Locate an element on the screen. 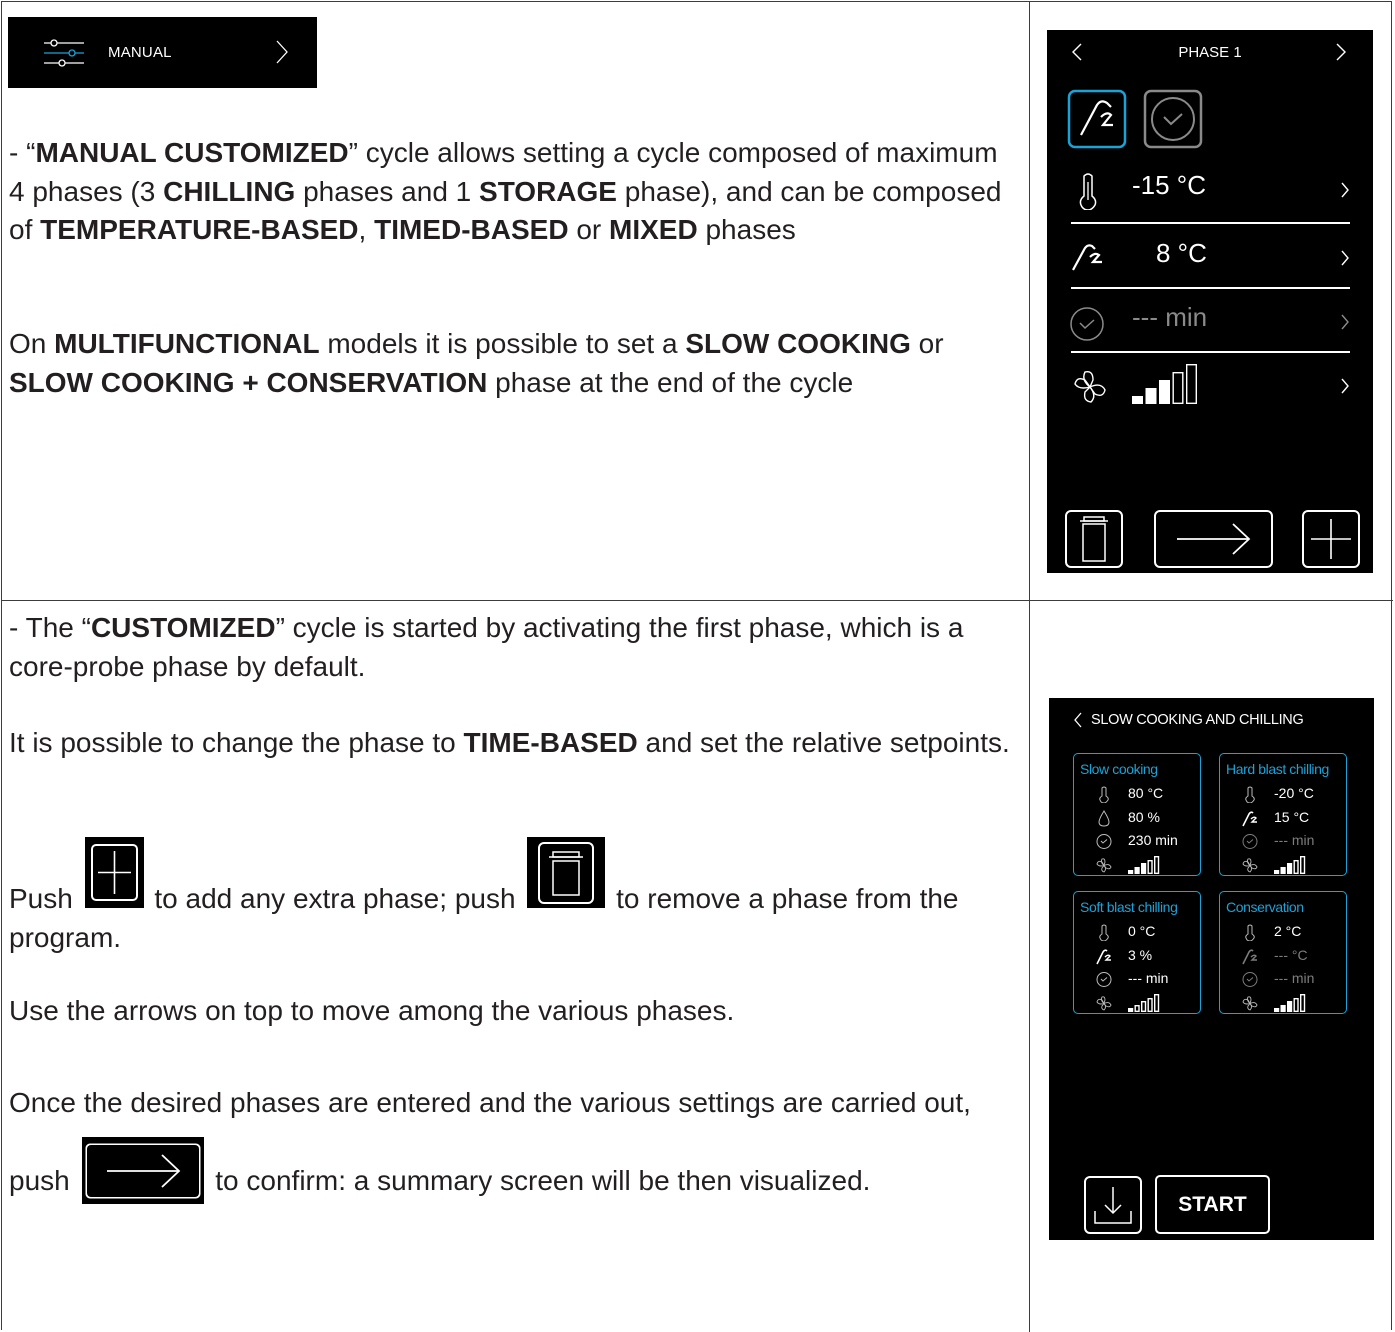 This screenshot has width=1395, height=1332. table-row-divider is located at coordinates (697, 600).